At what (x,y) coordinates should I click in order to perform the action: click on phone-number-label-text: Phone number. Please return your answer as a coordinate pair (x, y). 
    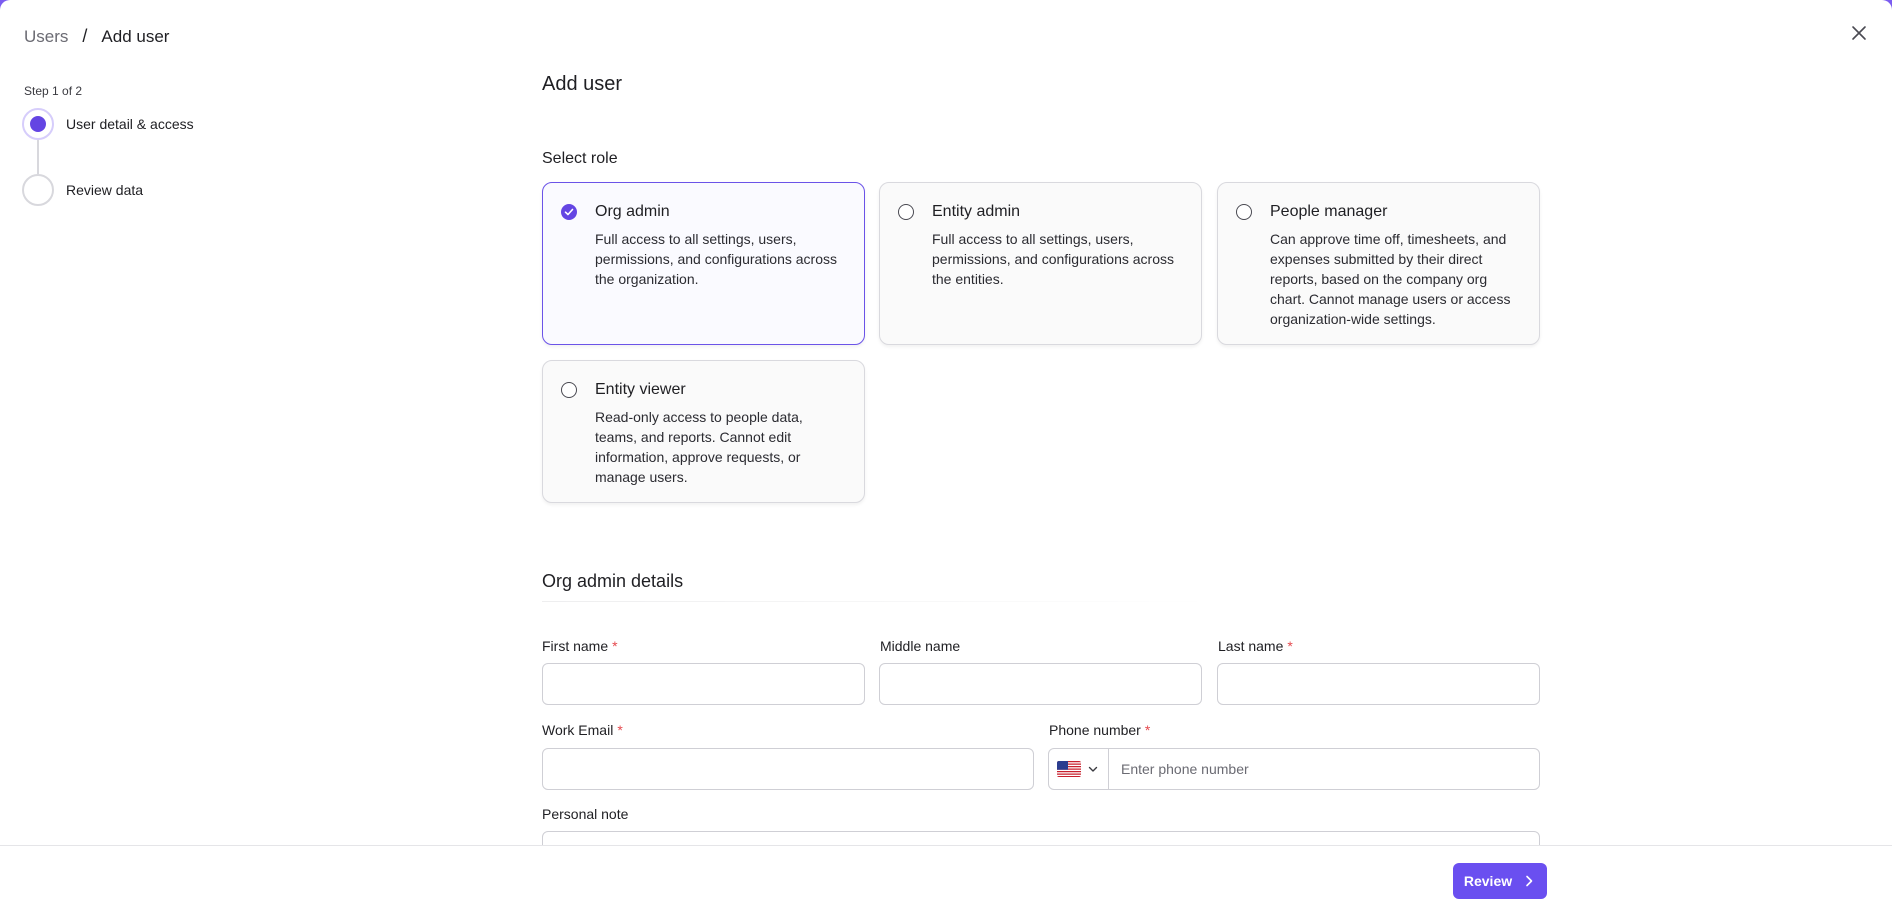
    Looking at the image, I should click on (1095, 730).